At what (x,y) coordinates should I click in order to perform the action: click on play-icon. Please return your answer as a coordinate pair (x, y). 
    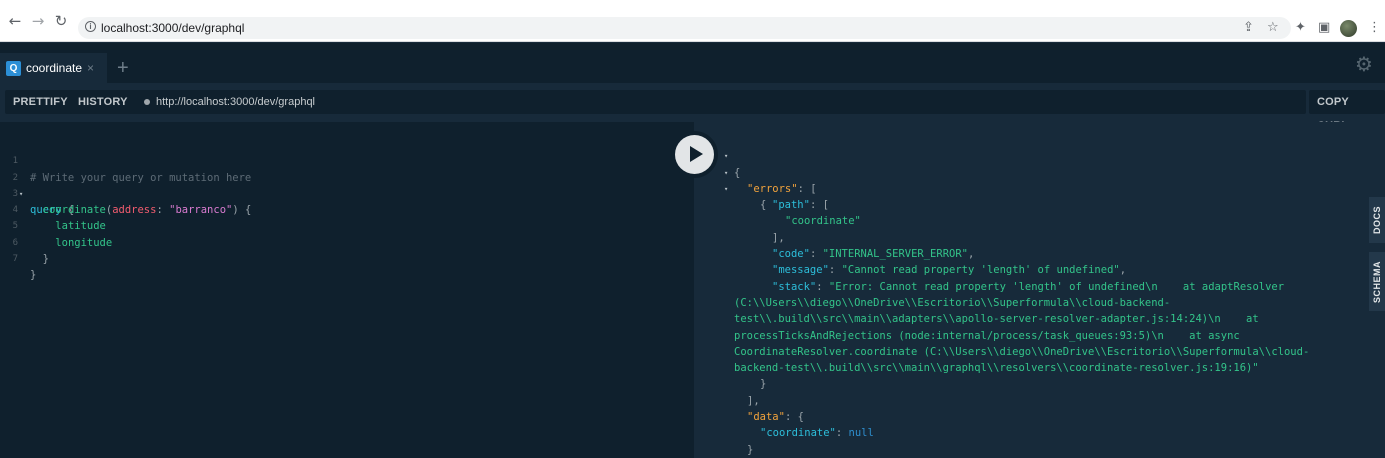
    Looking at the image, I should click on (694, 154).